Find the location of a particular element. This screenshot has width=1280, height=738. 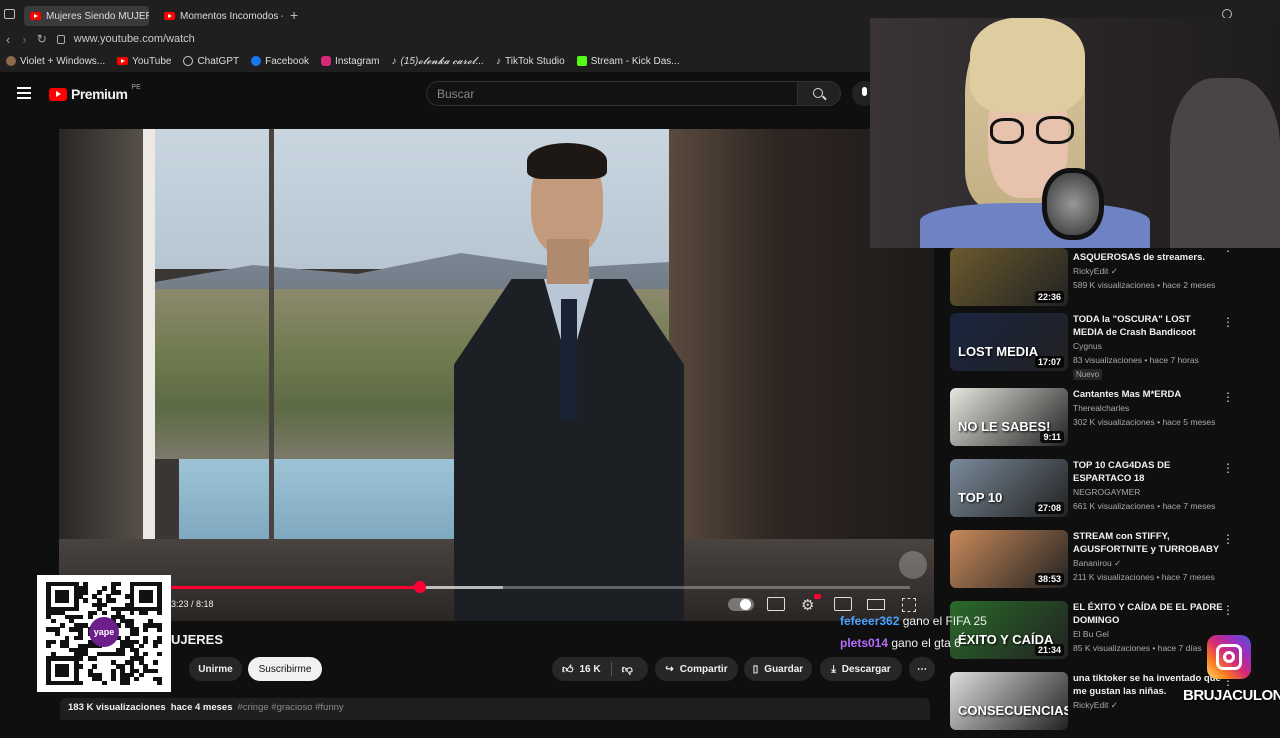

bookmark-label: YouTube is located at coordinates (152, 61).